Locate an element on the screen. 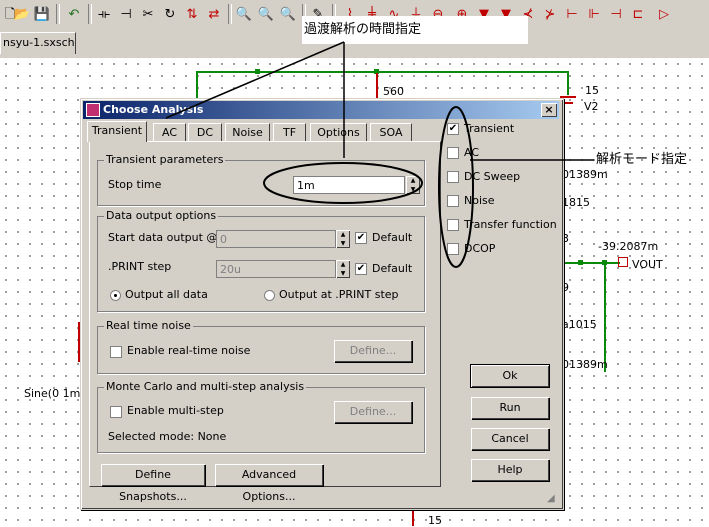 Image resolution: width=709 pixels, height=527 pixels. annotation-ellipse-modes is located at coordinates (456, 187).